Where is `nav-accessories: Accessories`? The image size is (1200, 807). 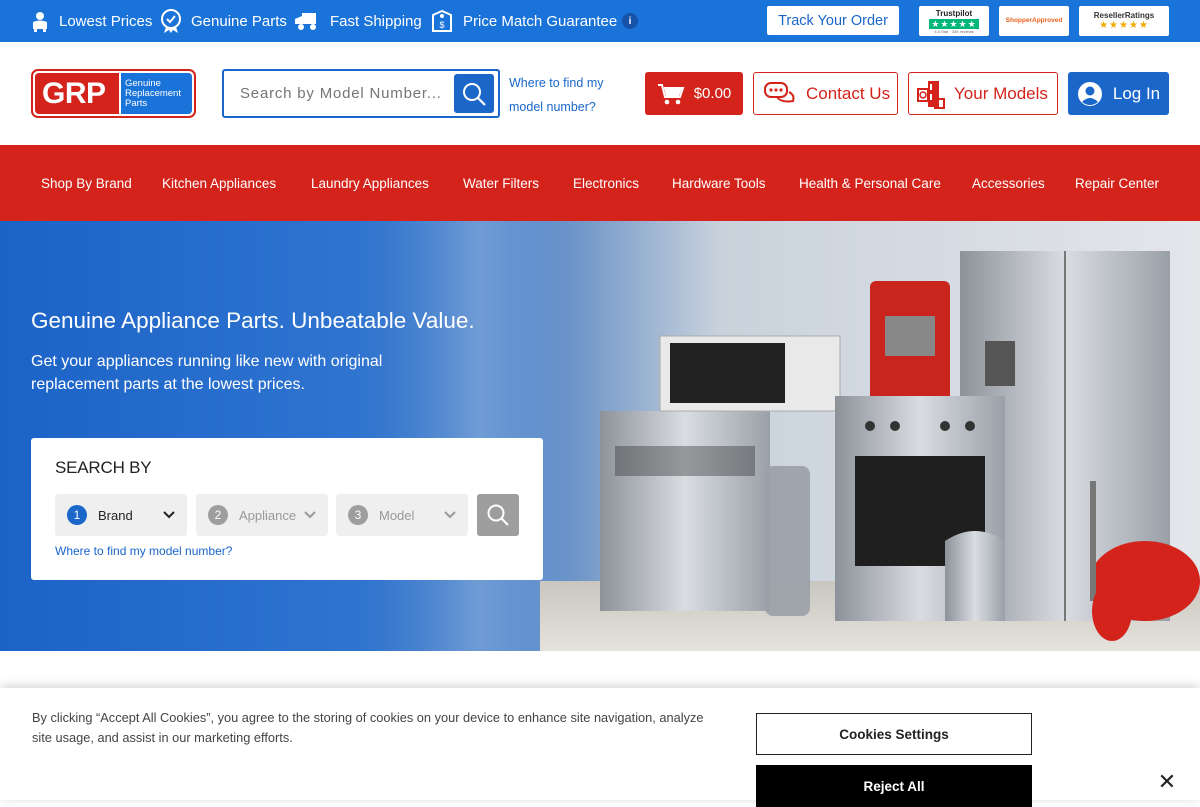 nav-accessories: Accessories is located at coordinates (1008, 183).